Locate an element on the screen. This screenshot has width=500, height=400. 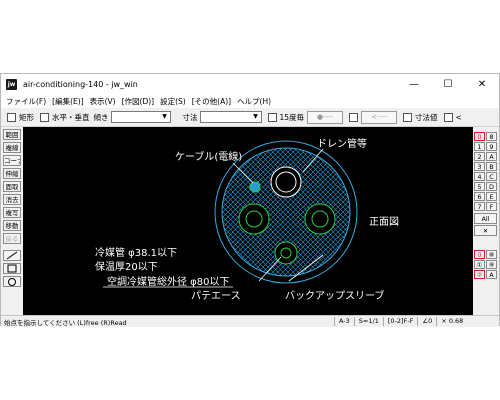
zoom-indicator: × 0.68 is located at coordinates (451, 321).